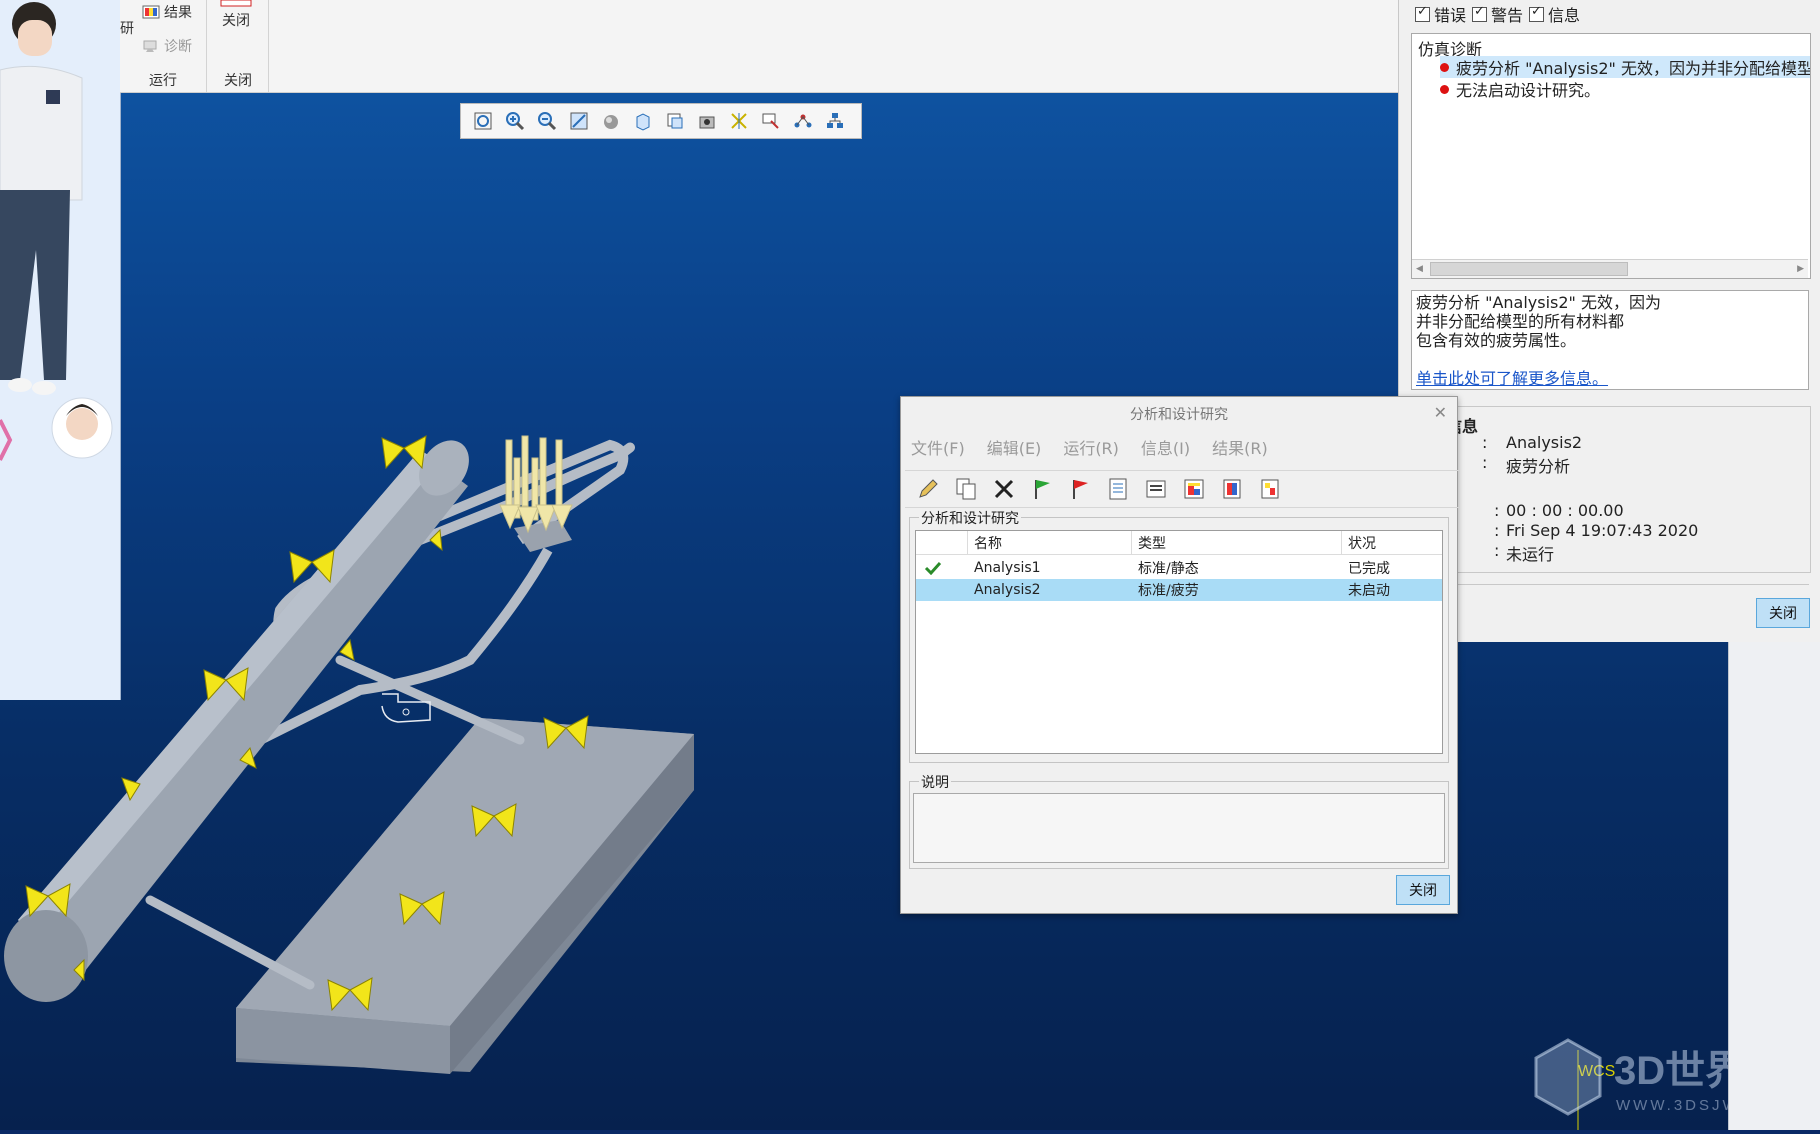 The image size is (1820, 1134). I want to click on tree-item-study-error: 无法启动设计研究。, so click(1520, 89).